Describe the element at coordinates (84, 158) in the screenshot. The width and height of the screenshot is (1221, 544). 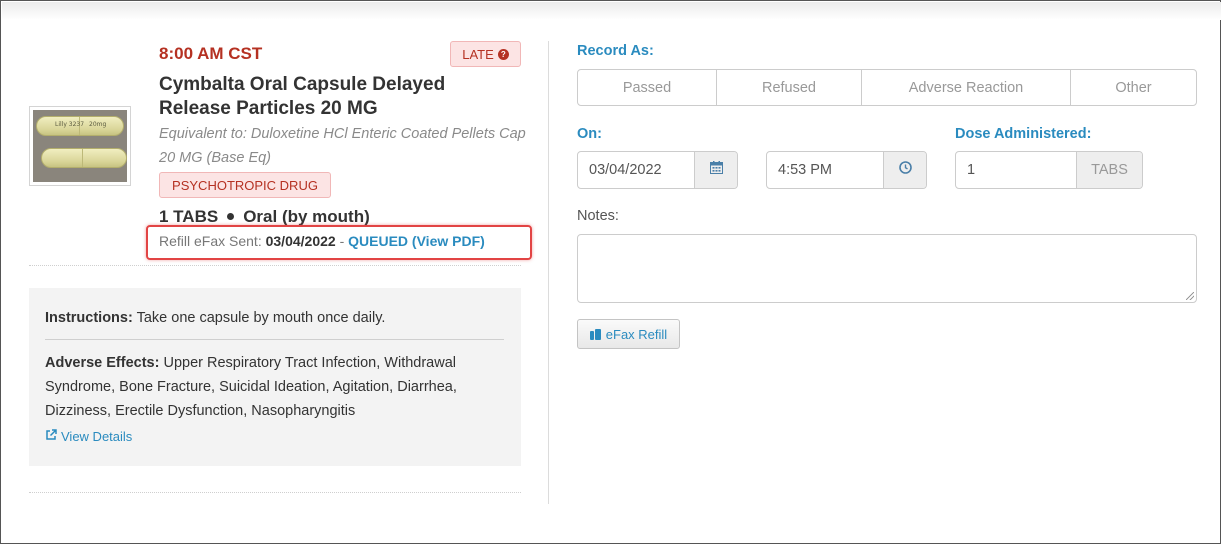
I see `capsule-bottom` at that location.